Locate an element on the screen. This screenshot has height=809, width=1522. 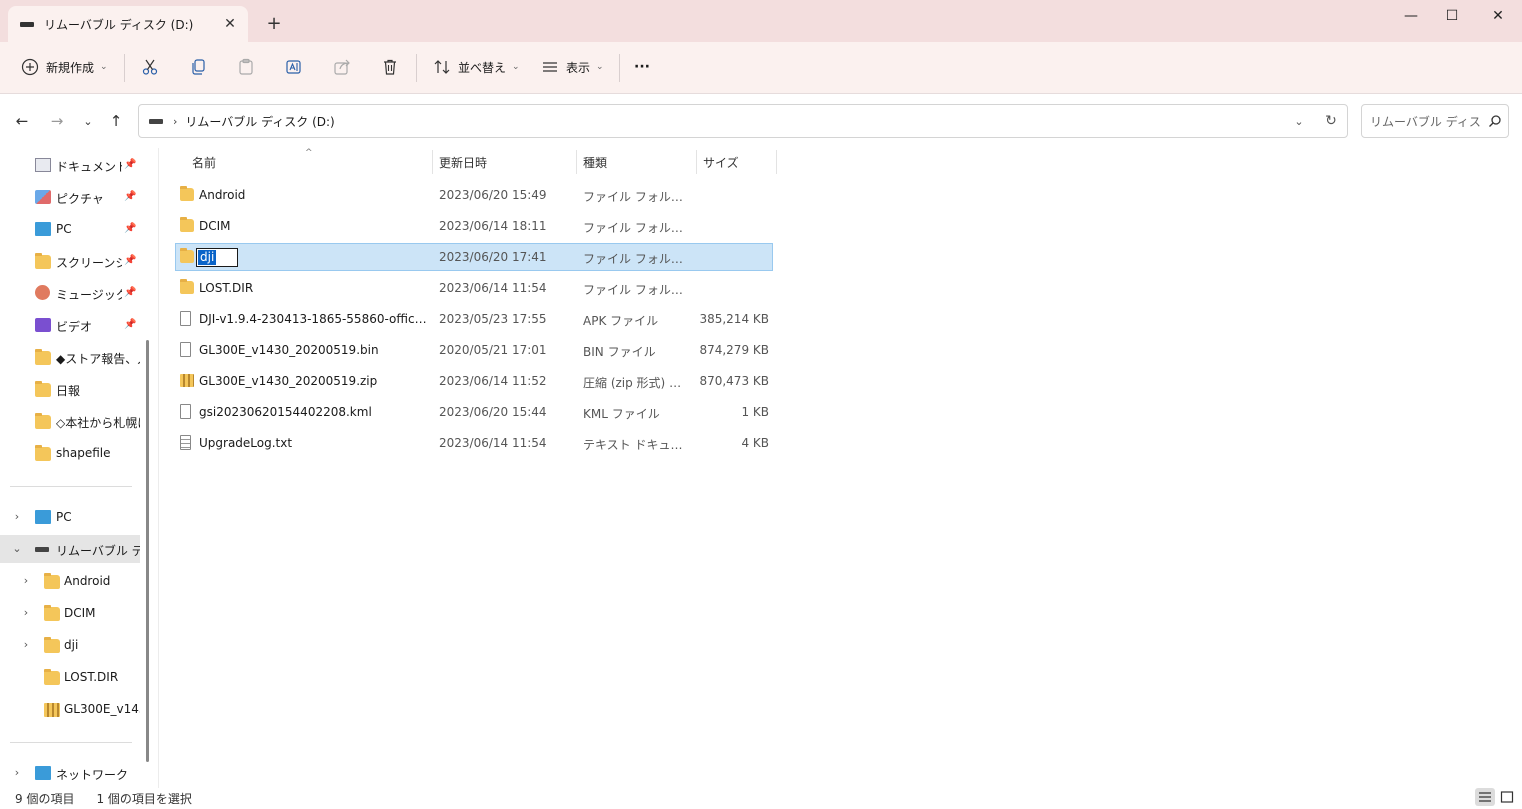
sidebar-item-network: › ネットワーク is located at coordinates (70, 773).